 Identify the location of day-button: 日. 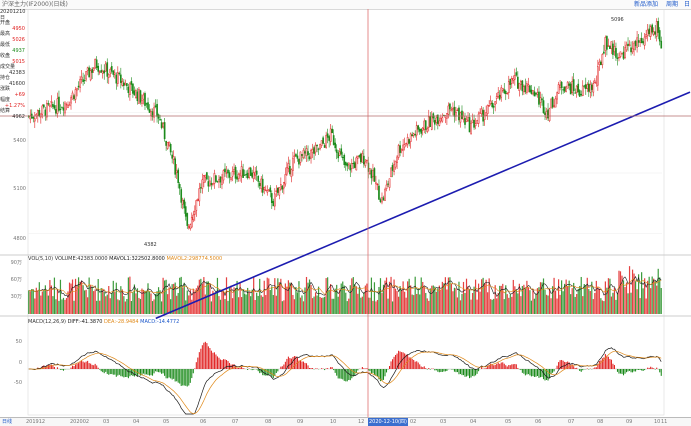
(687, 4).